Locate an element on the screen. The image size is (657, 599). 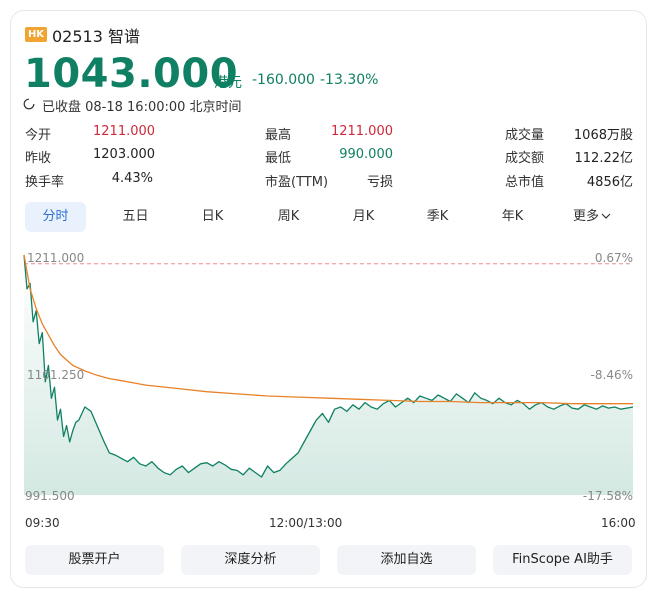
y-tick-top: 1211.000 is located at coordinates (55, 258).